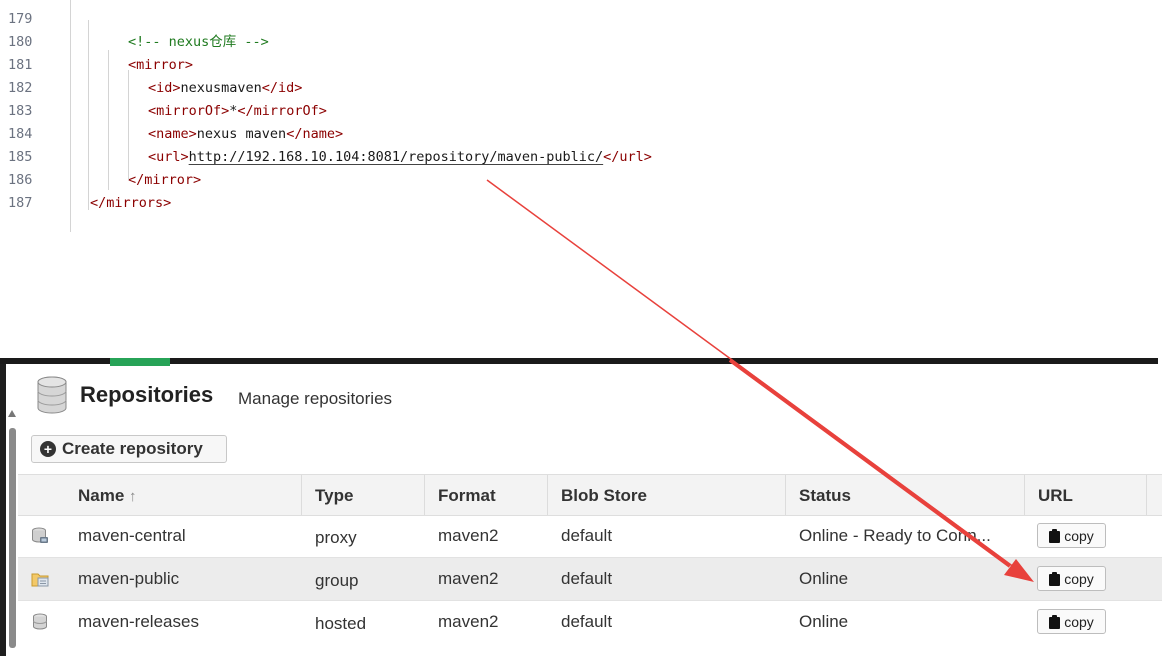 The height and width of the screenshot is (656, 1162). What do you see at coordinates (221, 88) in the screenshot?
I see `xml-value: nexusmaven` at bounding box center [221, 88].